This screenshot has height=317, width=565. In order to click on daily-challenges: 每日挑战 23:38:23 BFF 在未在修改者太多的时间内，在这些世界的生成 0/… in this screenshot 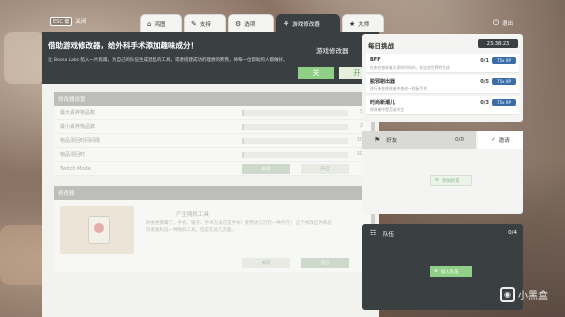, I will do `click(442, 78)`.